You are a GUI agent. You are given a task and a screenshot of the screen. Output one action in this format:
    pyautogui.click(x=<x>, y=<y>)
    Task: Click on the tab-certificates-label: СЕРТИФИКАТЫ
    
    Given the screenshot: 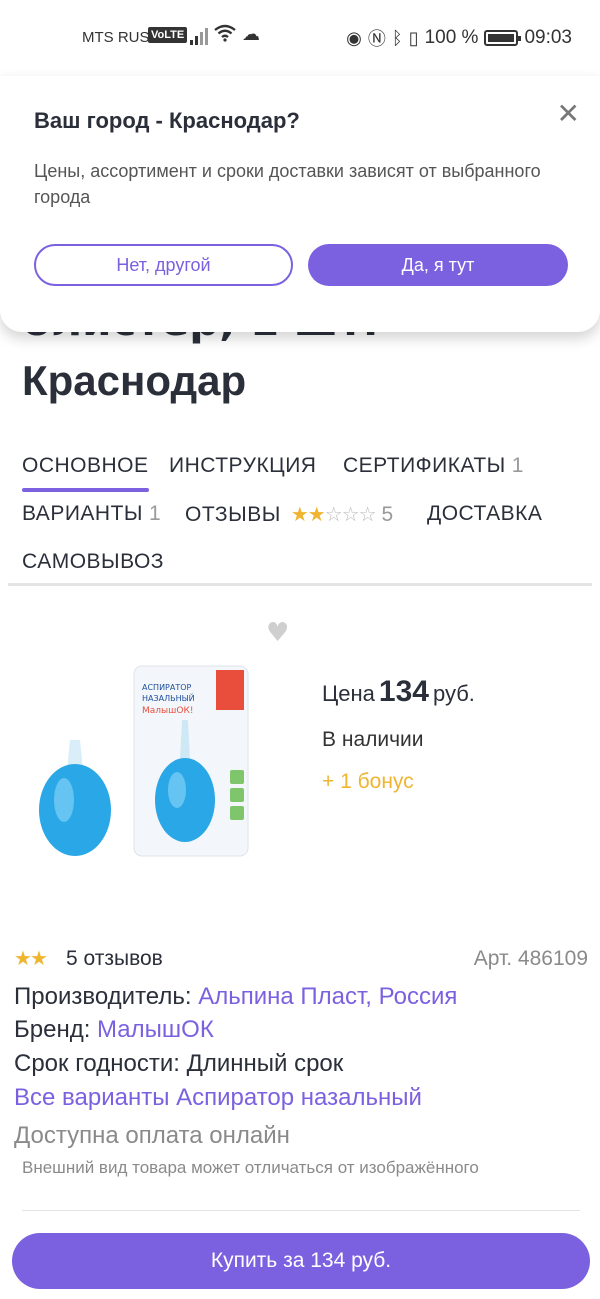 What is the action you would take?
    pyautogui.click(x=424, y=465)
    